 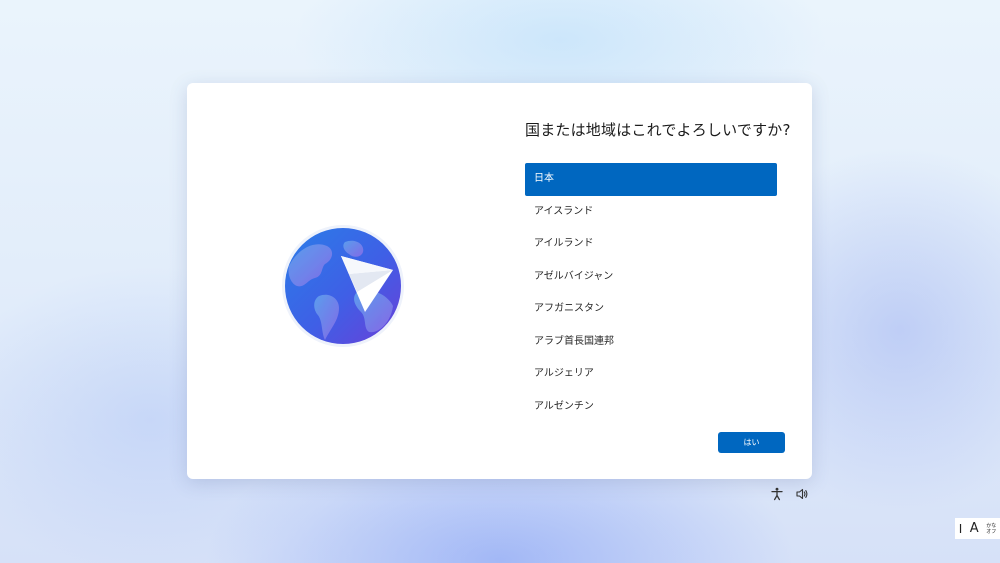 What do you see at coordinates (991, 531) in the screenshot?
I see `ime-kana-bottom: オフ` at bounding box center [991, 531].